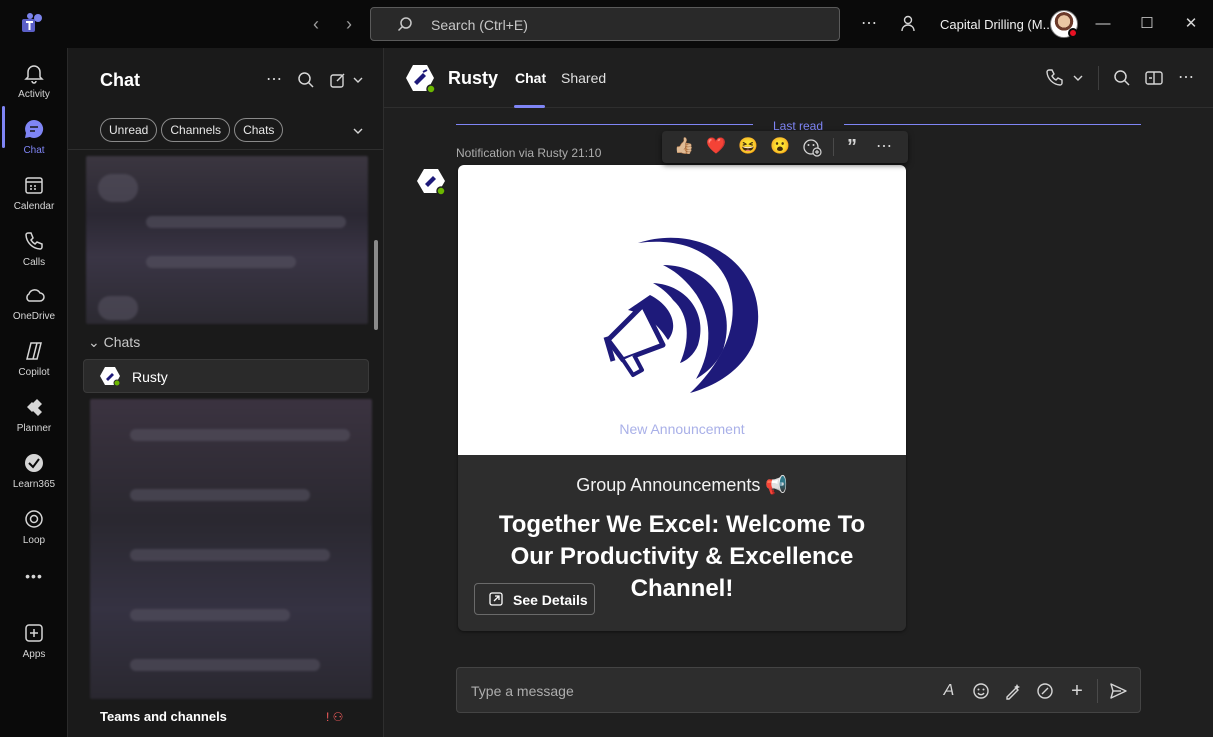  What do you see at coordinates (530, 78) in the screenshot?
I see `tab-chat: Chat` at bounding box center [530, 78].